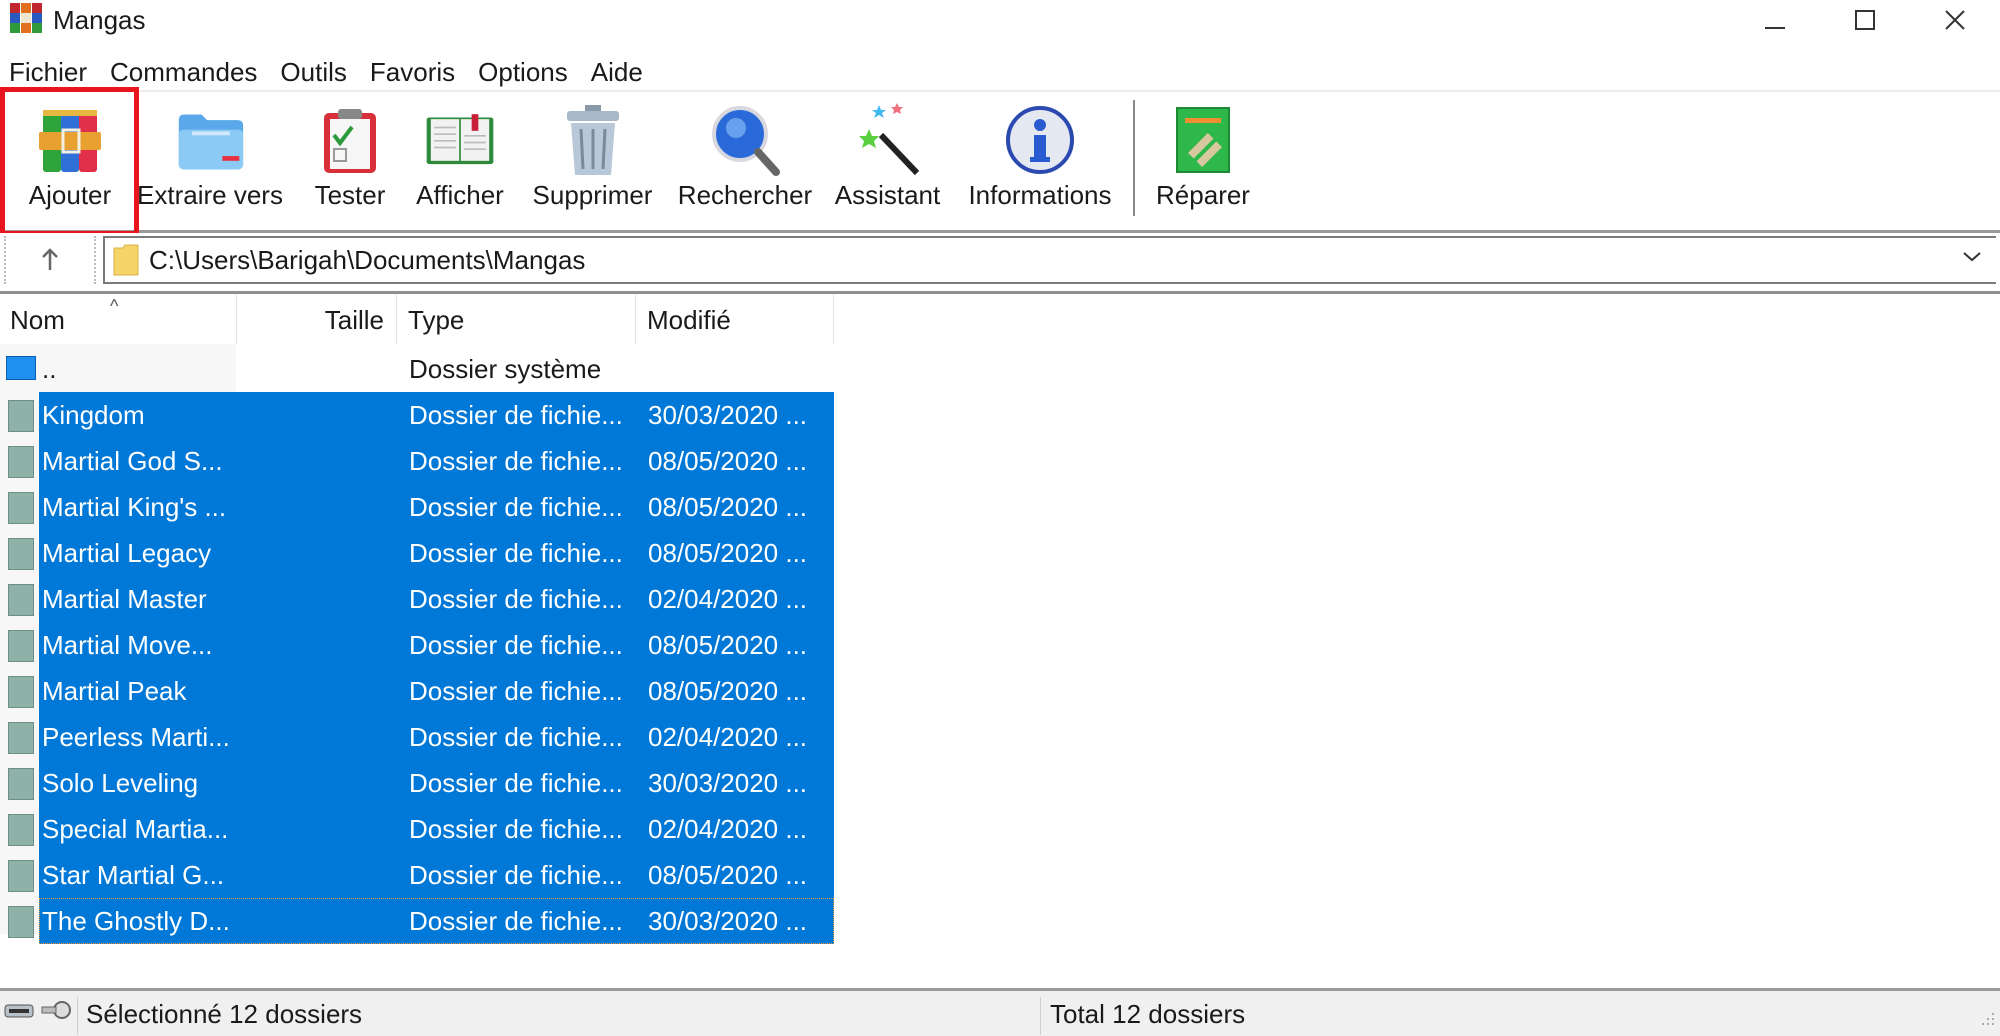 The width and height of the screenshot is (2000, 1036). What do you see at coordinates (315, 72) in the screenshot?
I see `menu-outils: Outils` at bounding box center [315, 72].